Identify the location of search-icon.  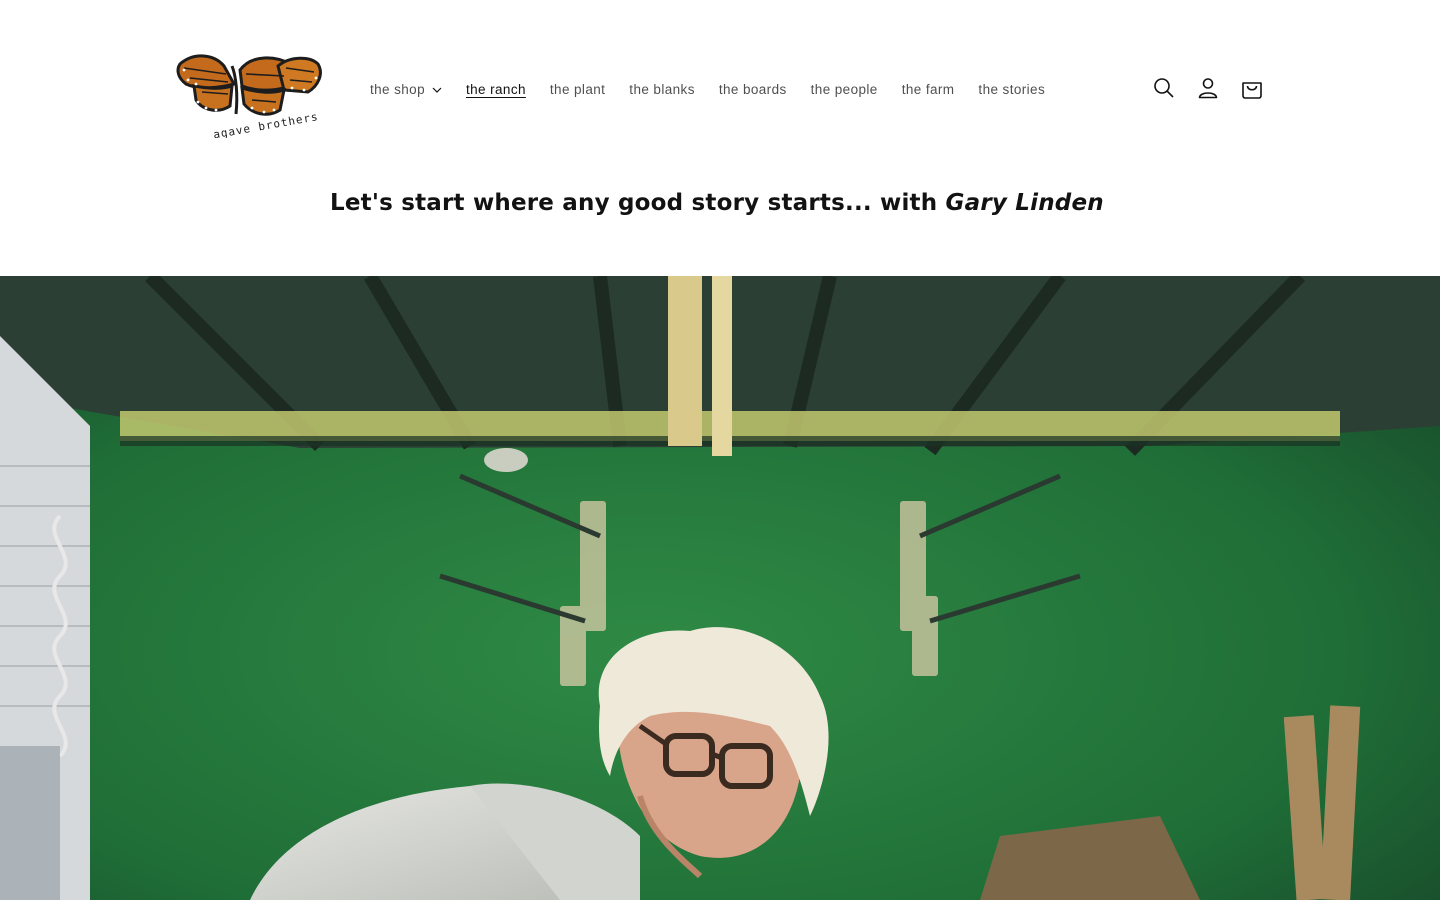
(1164, 90).